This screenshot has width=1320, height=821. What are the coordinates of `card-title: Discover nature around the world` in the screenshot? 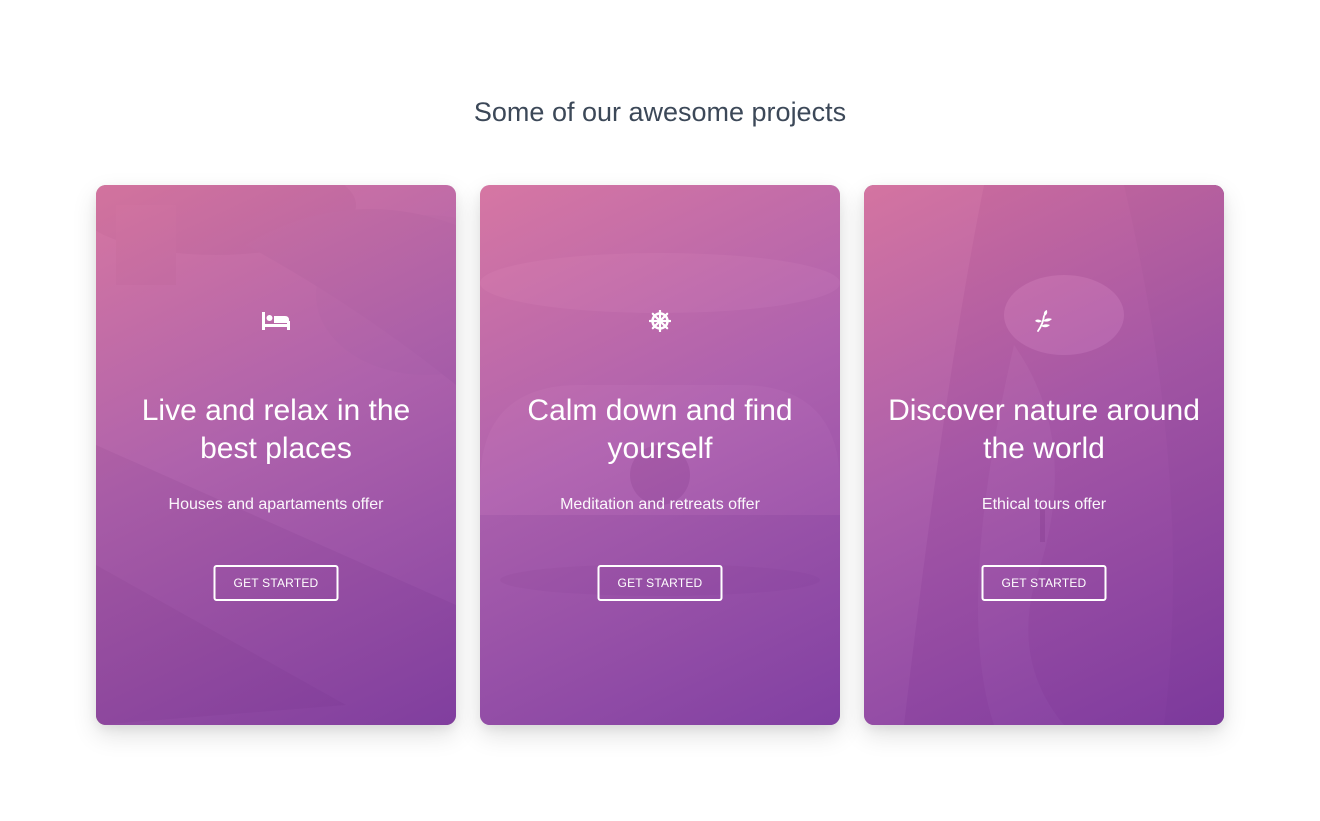 It's located at (1044, 429).